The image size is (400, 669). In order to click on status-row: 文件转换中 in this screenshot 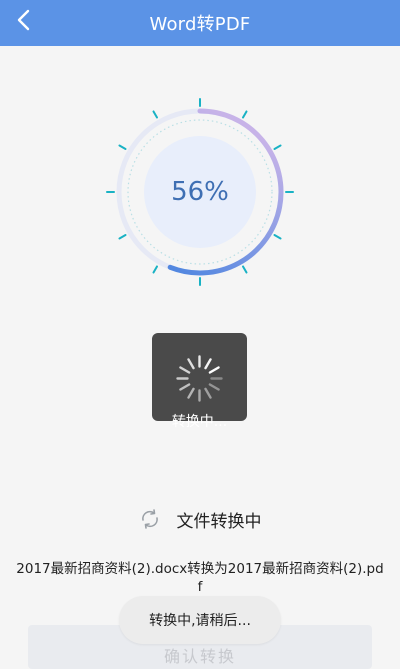, I will do `click(200, 519)`.